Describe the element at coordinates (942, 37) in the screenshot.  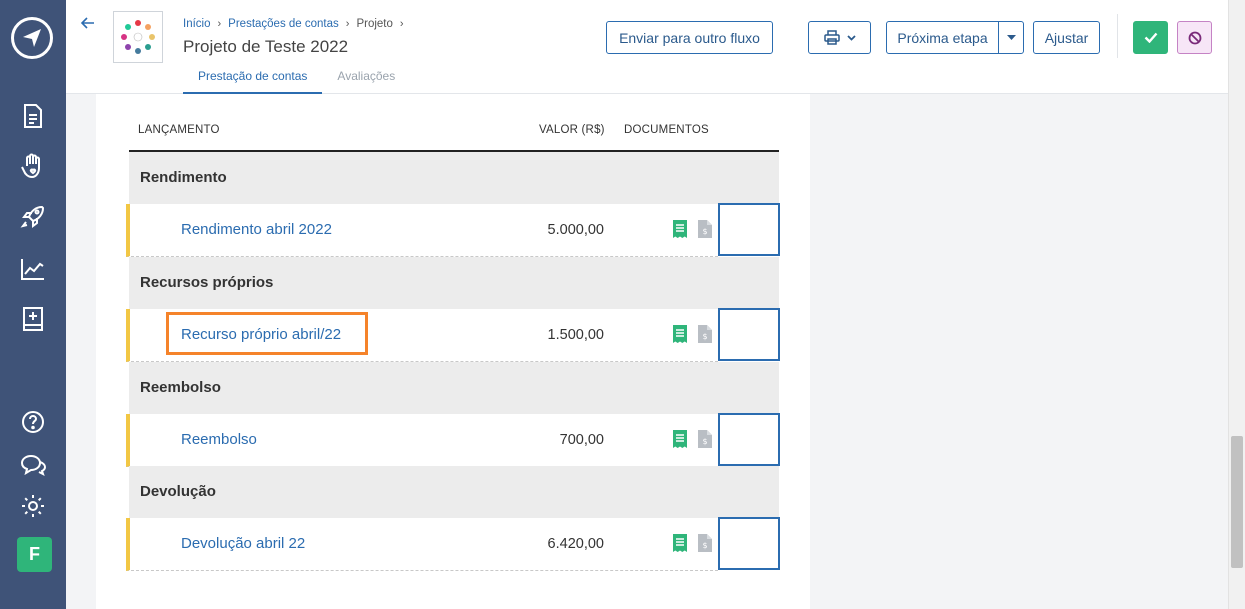
I see `next-step-button: Próxima etapa` at that location.